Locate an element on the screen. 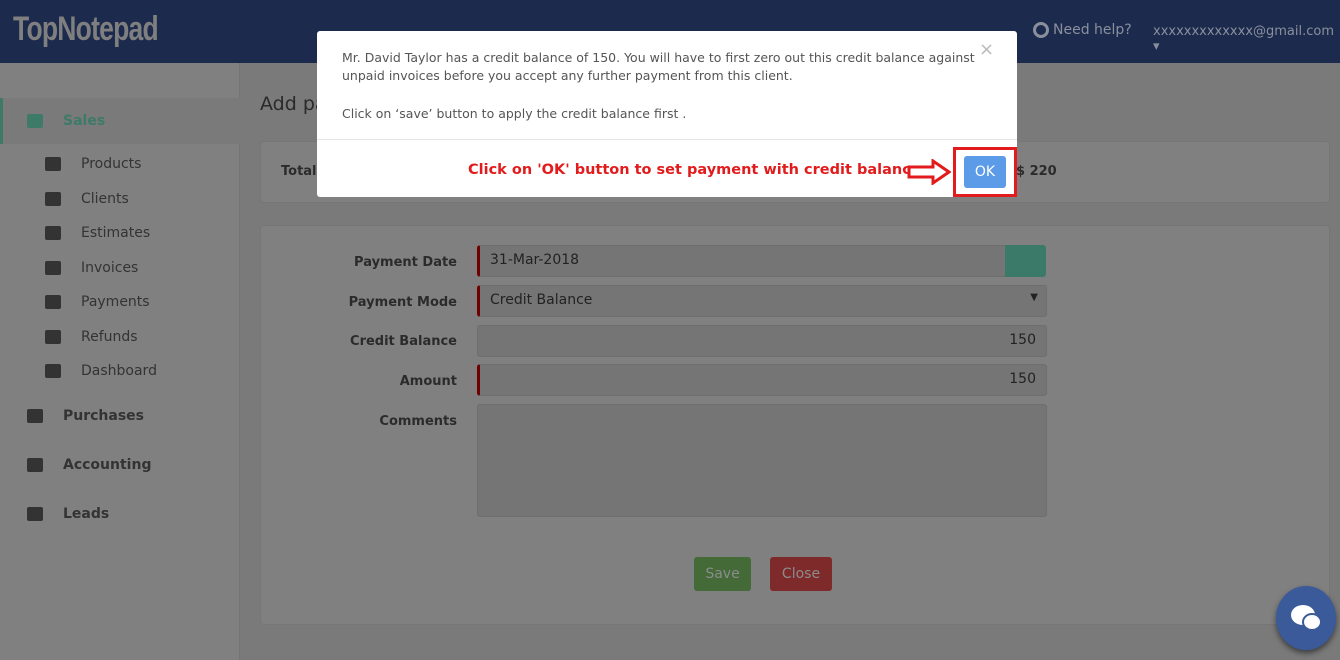 This screenshot has height=660, width=1340. ok-button: OK is located at coordinates (985, 172).